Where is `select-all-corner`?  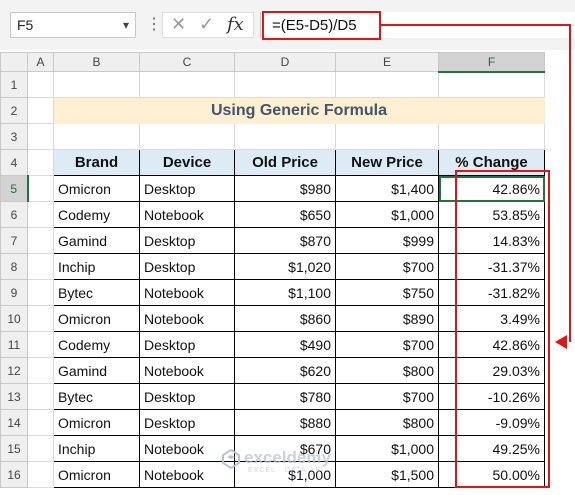
select-all-corner is located at coordinates (14, 62).